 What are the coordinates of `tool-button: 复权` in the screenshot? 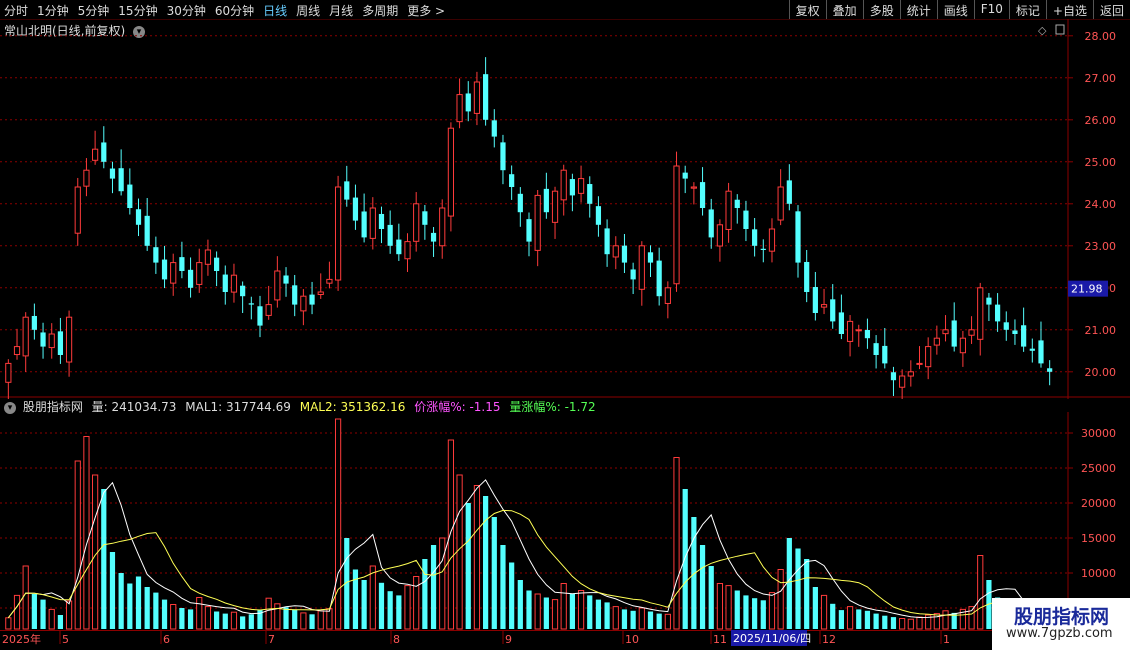 It's located at (807, 9).